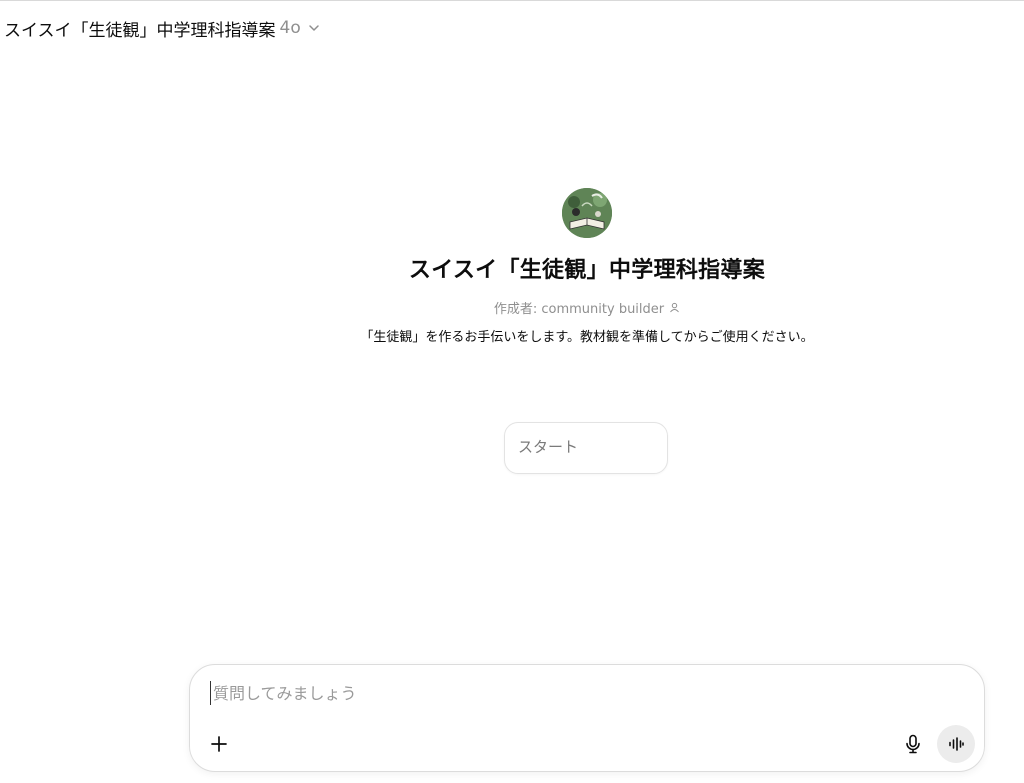 This screenshot has height=783, width=1024. Describe the element at coordinates (548, 447) in the screenshot. I see `starter-label: スタート` at that location.